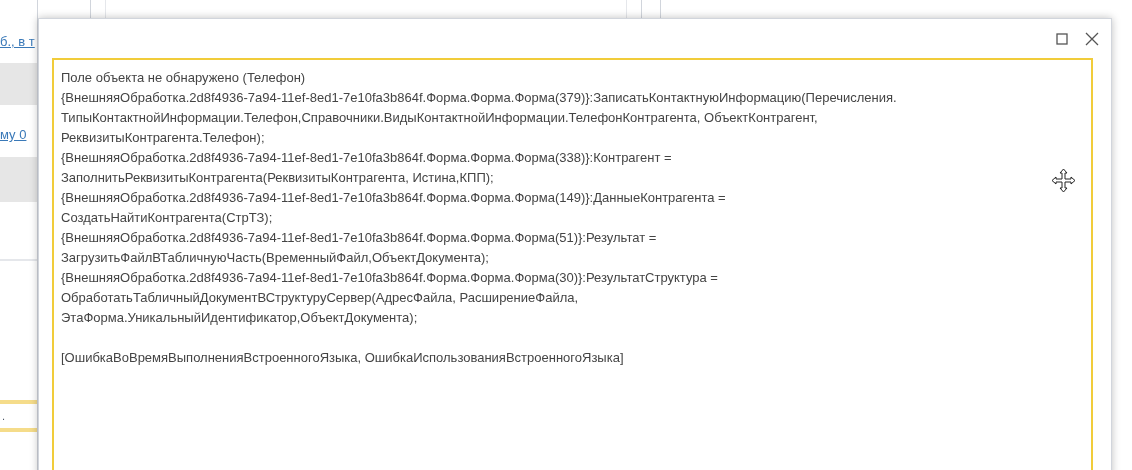 Image resolution: width=1132 pixels, height=470 pixels. I want to click on field-text: ., so click(4, 416).